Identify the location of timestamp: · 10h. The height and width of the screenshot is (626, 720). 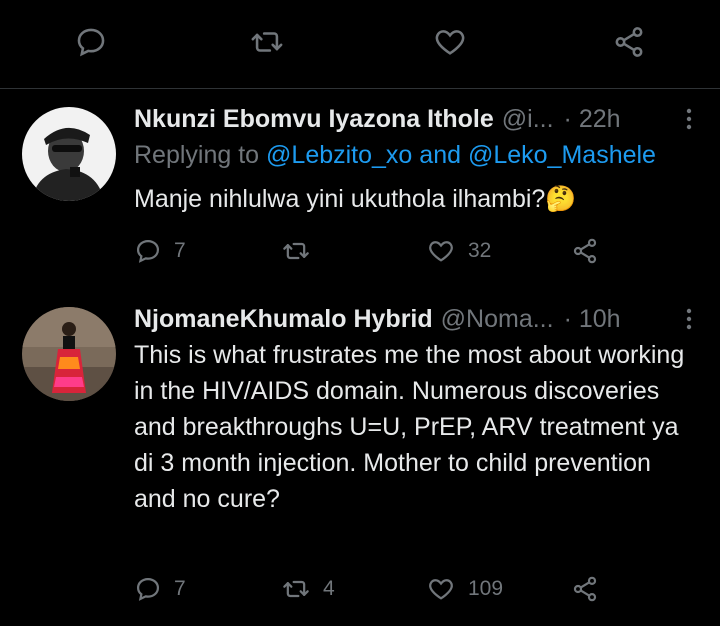
(592, 319).